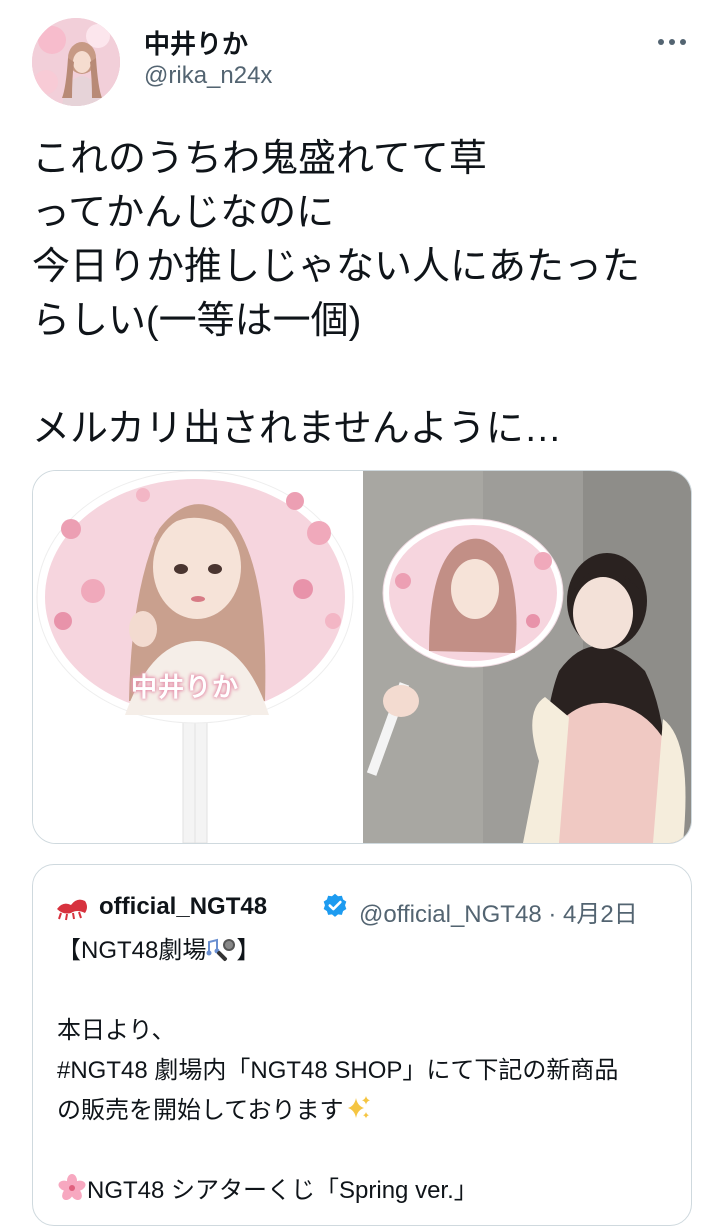  What do you see at coordinates (197, 657) in the screenshot?
I see `media-image-uchiwa: 中井りか` at bounding box center [197, 657].